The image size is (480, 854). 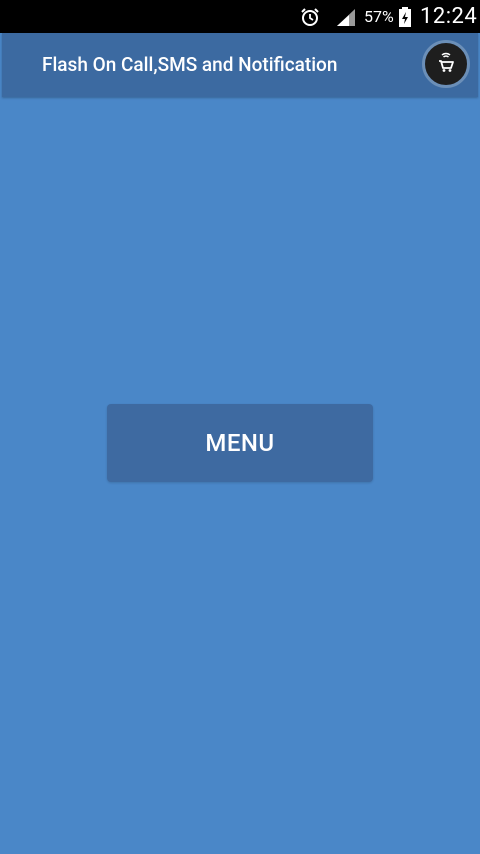 I want to click on signal-icon, so click(x=346, y=16).